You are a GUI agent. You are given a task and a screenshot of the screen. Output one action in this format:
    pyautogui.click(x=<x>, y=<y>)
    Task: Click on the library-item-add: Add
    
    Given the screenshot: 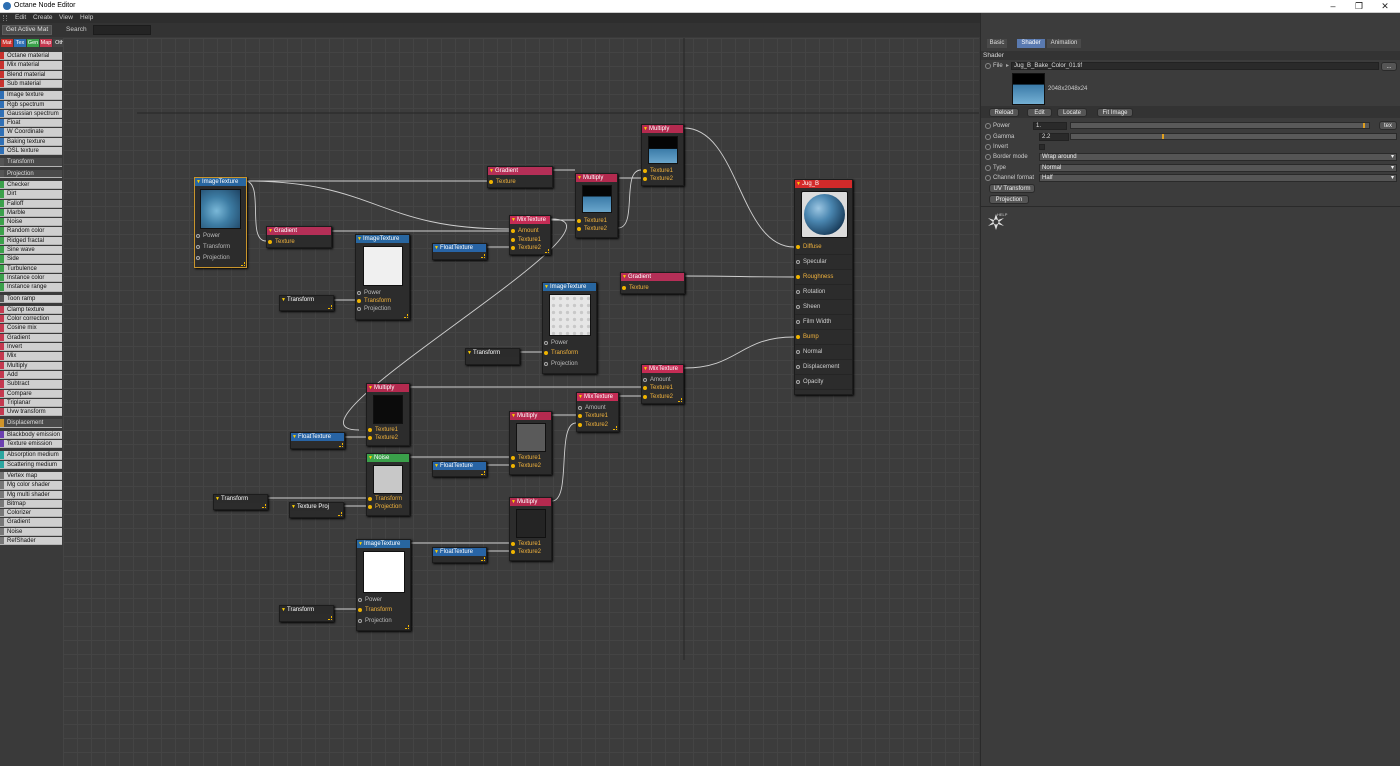 What is the action you would take?
    pyautogui.click(x=31, y=375)
    